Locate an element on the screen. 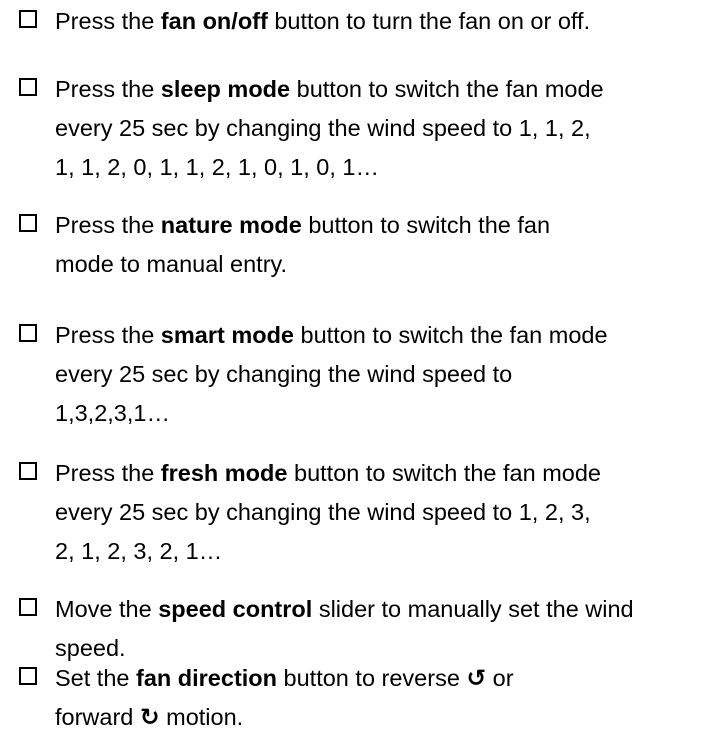  item-text-bold: fresh mode is located at coordinates (224, 473).